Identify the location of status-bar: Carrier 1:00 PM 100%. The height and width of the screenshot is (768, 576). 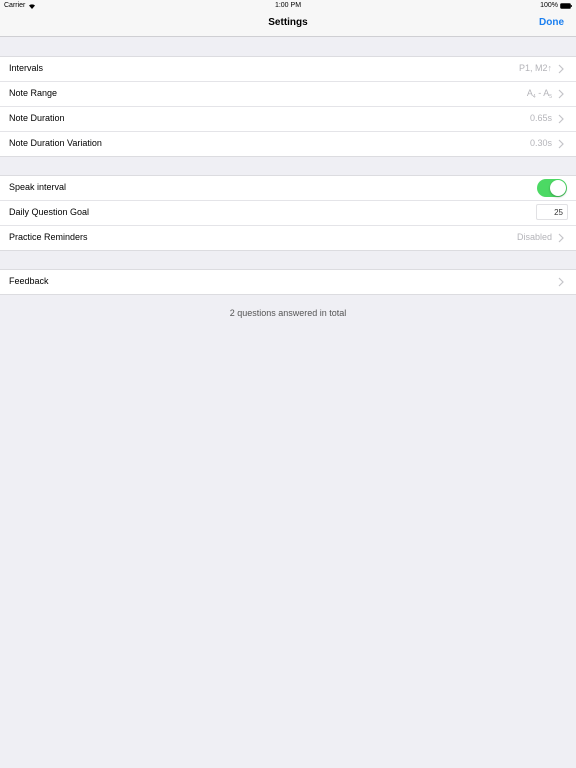
(288, 6).